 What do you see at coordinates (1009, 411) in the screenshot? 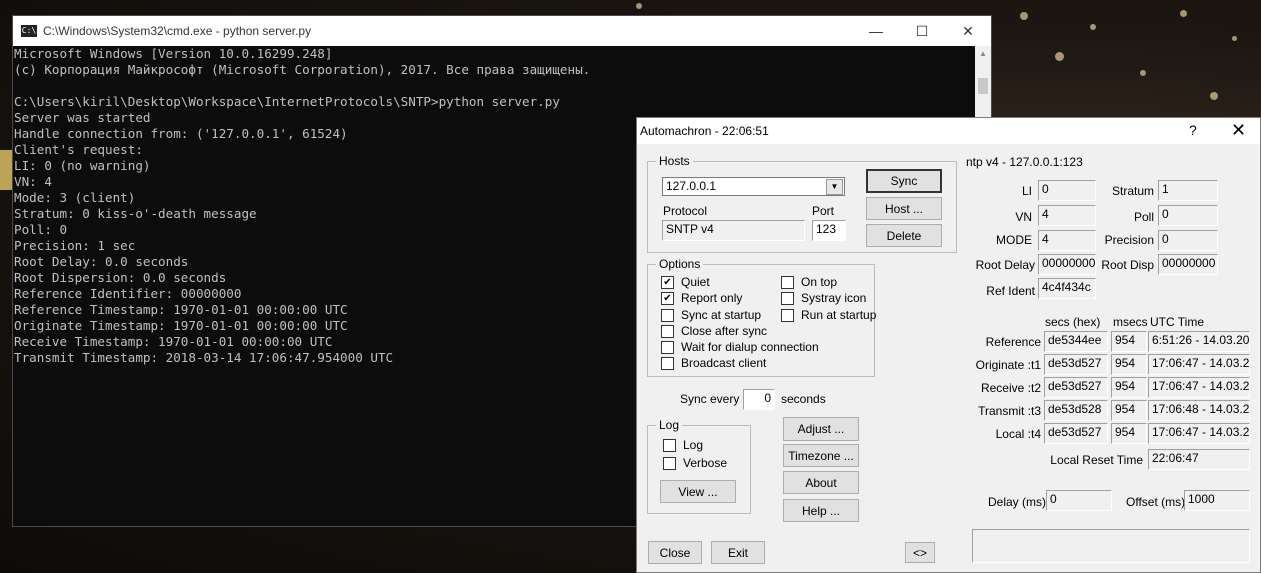
I see `timestamp-row-label: Transmit :t3` at bounding box center [1009, 411].